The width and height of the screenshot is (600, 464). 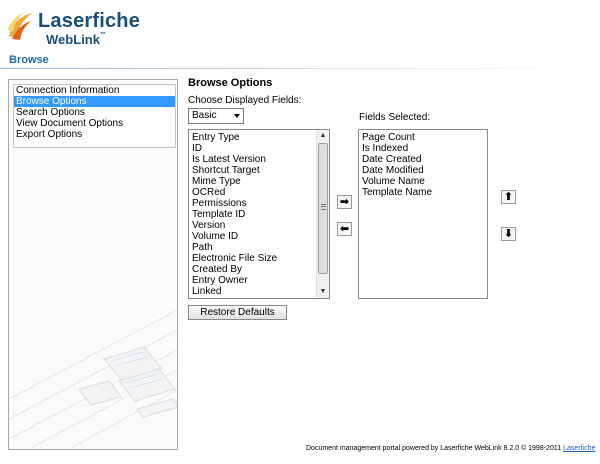 I want to click on available-field-option: Path, so click(x=252, y=247).